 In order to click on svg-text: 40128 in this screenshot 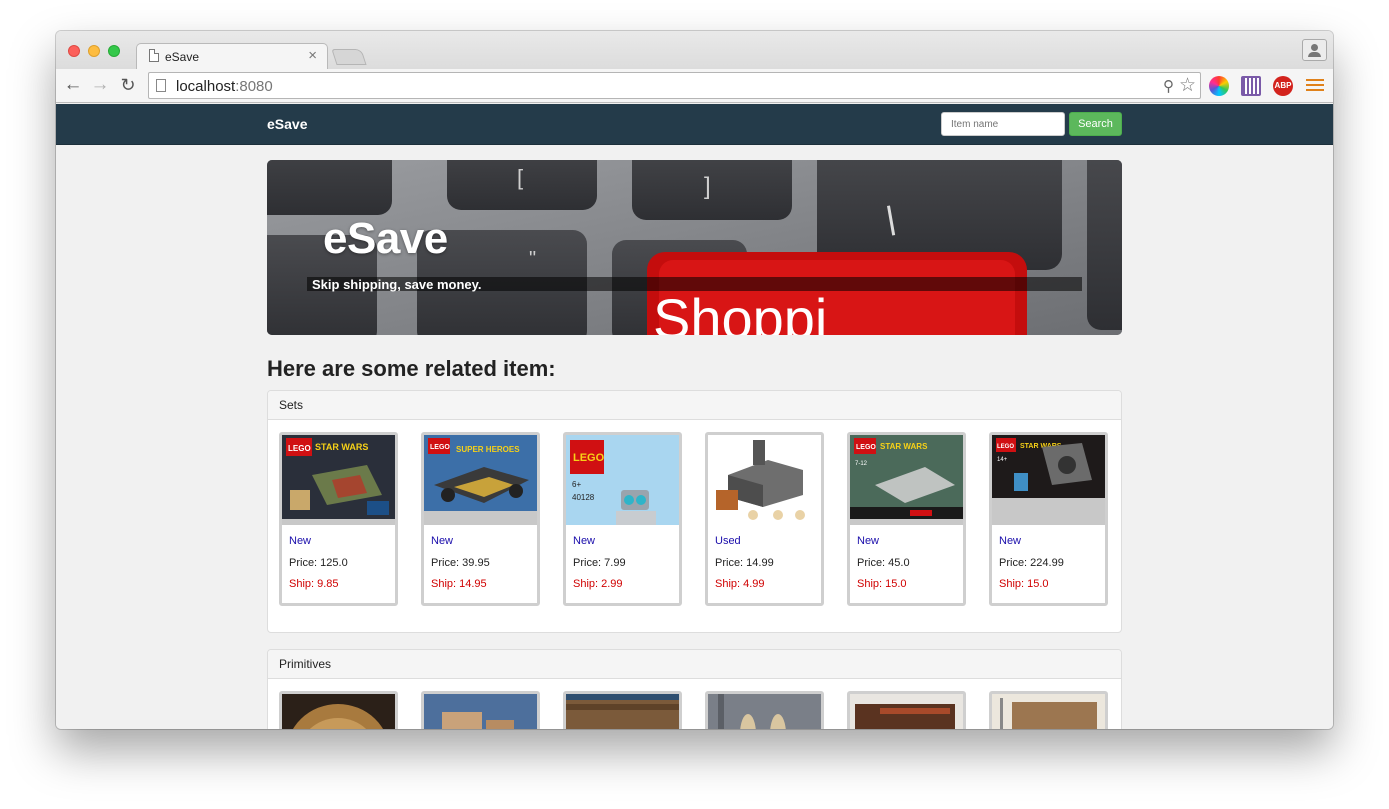, I will do `click(583, 497)`.